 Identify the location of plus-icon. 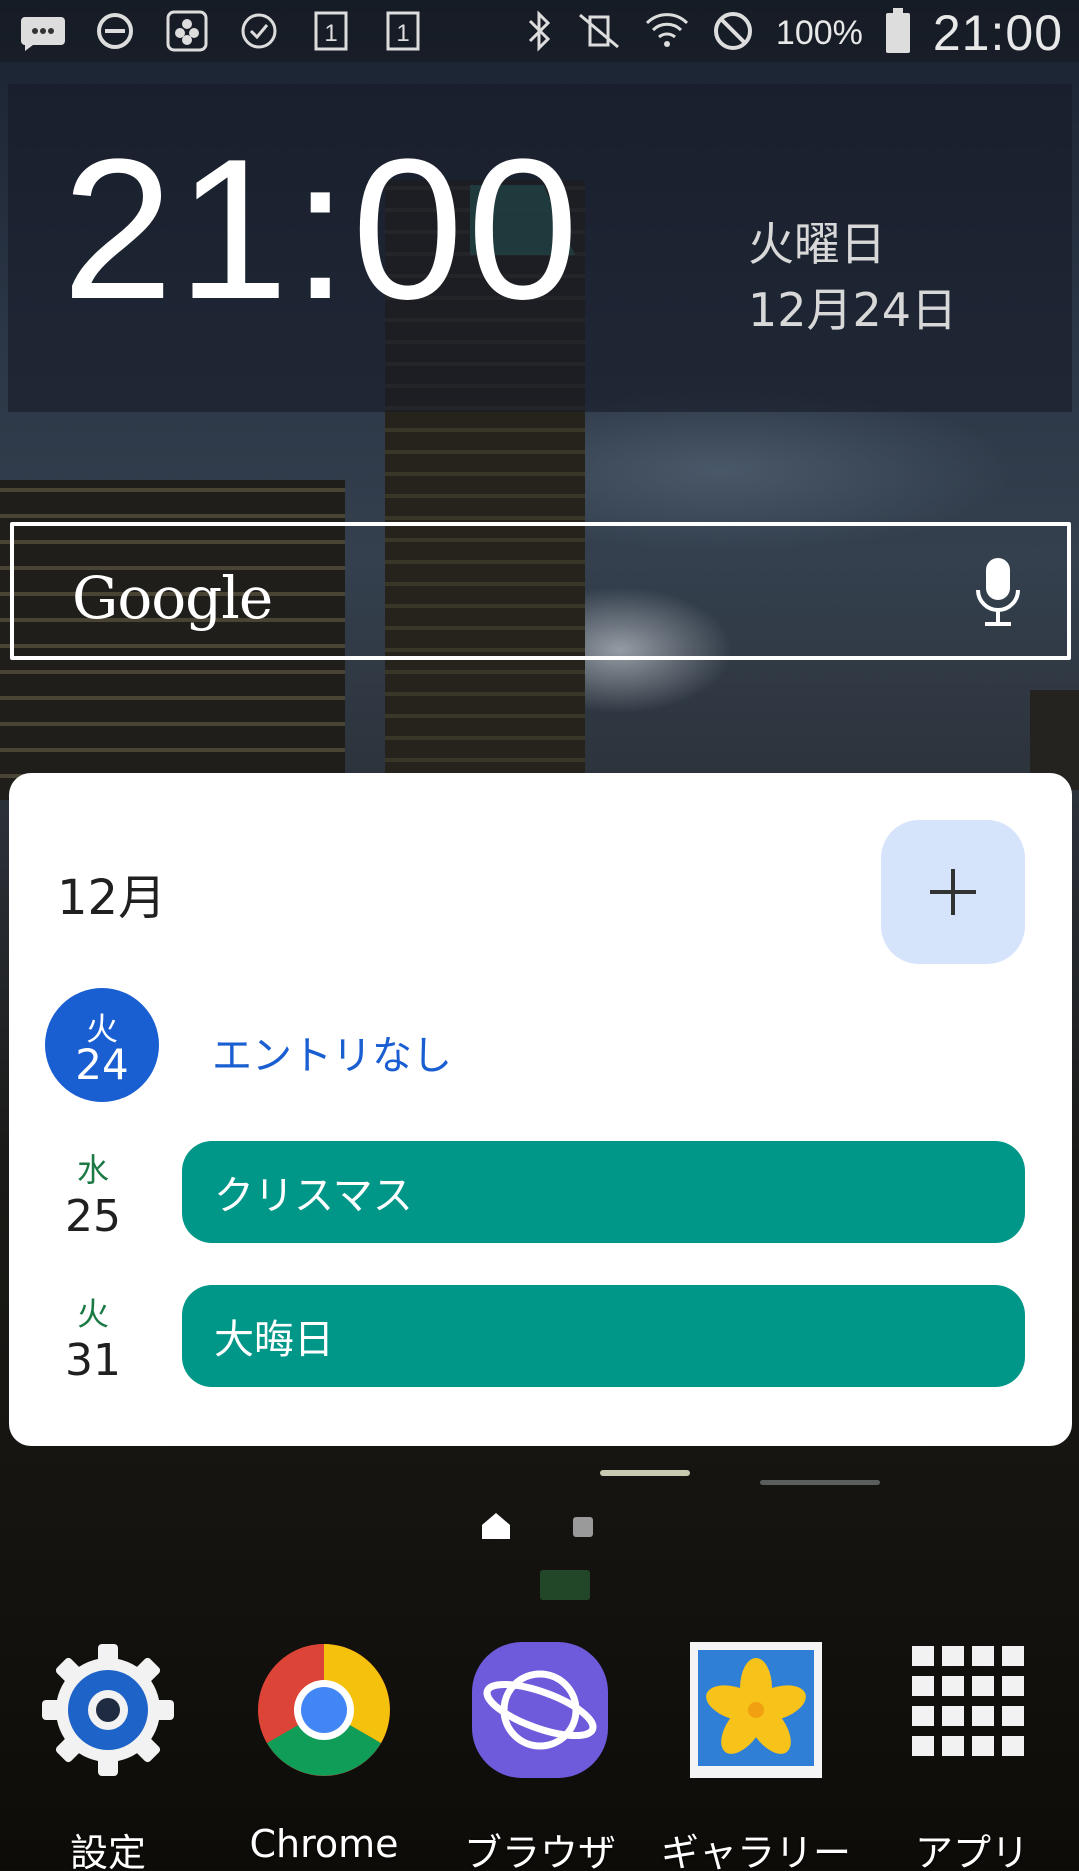
(953, 892).